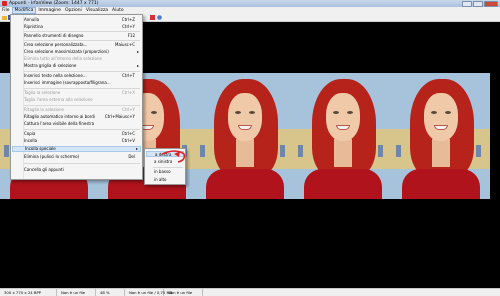  What do you see at coordinates (76, 157) in the screenshot?
I see `menu-item-elimina-pulisci: Elimina (pulisci lo schermo) Del` at bounding box center [76, 157].